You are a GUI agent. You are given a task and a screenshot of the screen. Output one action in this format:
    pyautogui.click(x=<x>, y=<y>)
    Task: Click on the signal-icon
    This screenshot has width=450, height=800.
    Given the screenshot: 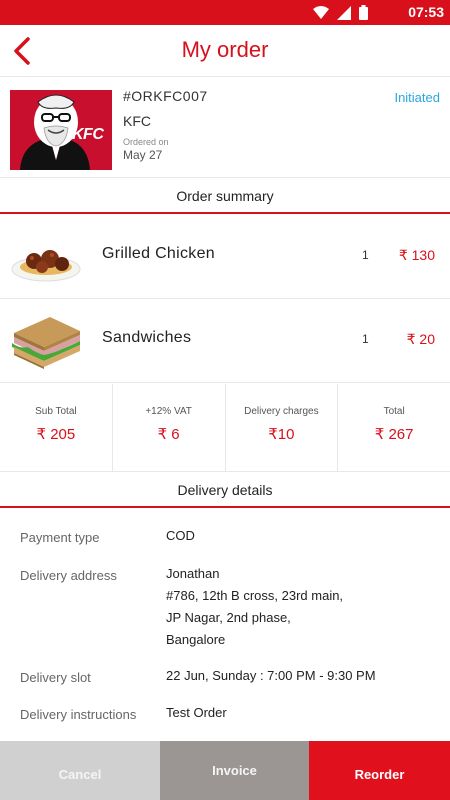 What is the action you would take?
    pyautogui.click(x=344, y=12)
    